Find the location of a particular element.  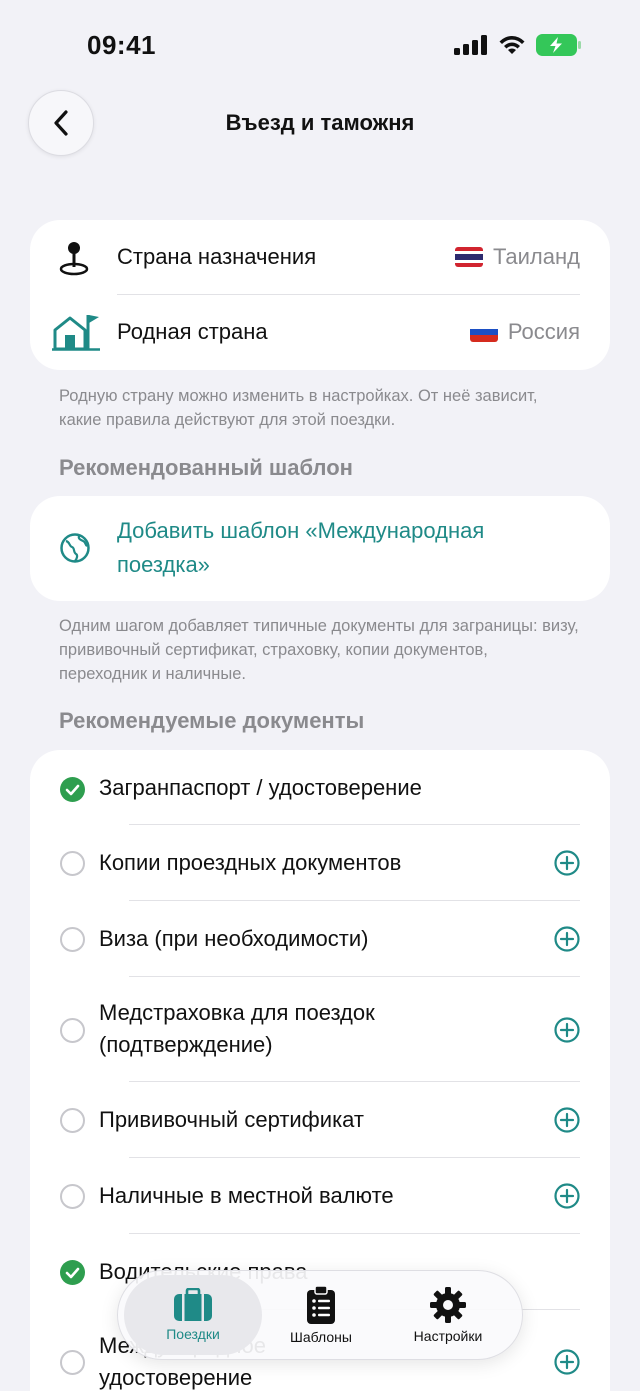

tab-trips-label: Поездки is located at coordinates (193, 1334).